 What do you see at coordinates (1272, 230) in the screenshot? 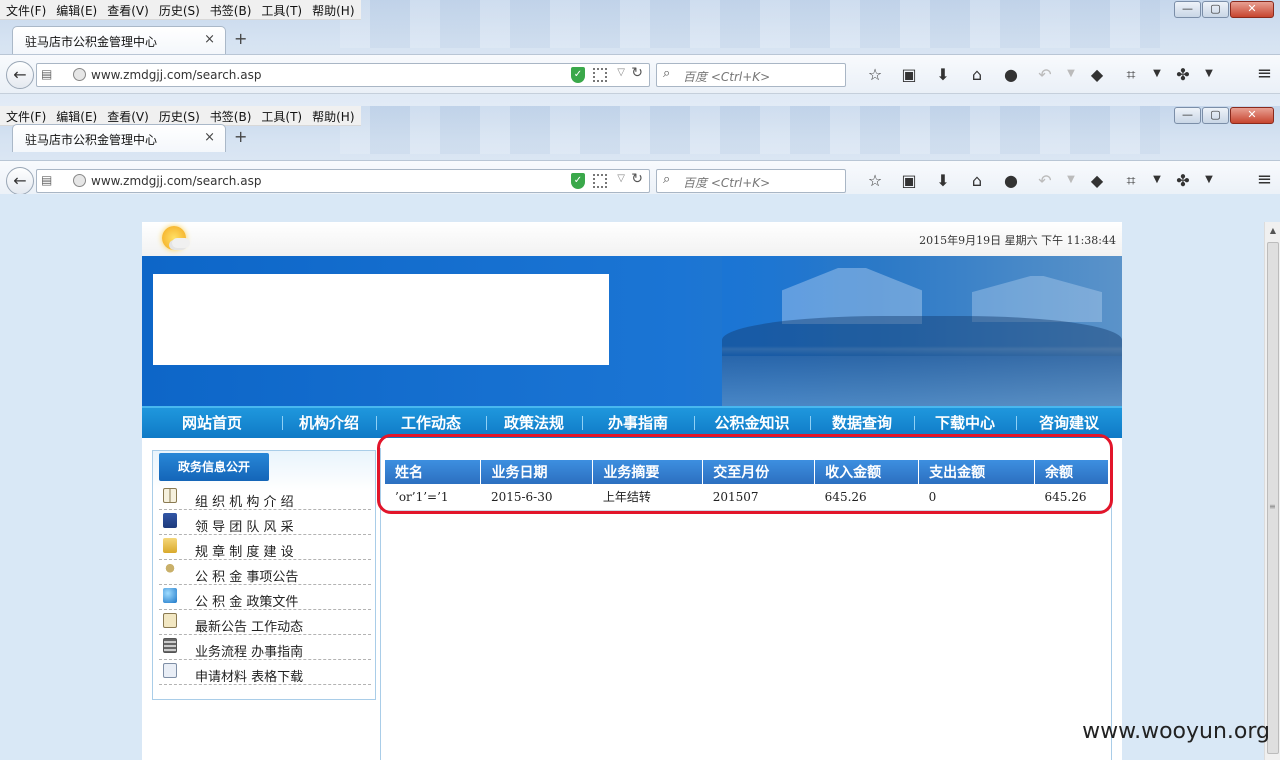
I see `scroll-up-icon: ▲` at bounding box center [1272, 230].